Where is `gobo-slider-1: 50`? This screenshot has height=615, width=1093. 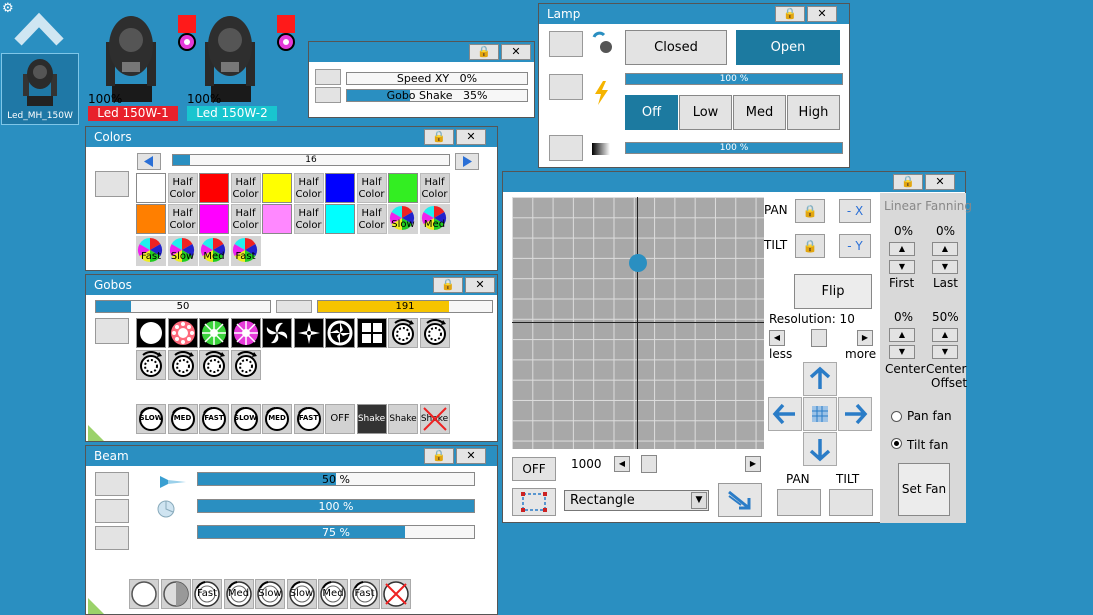
gobo-slider-1: 50 is located at coordinates (183, 306).